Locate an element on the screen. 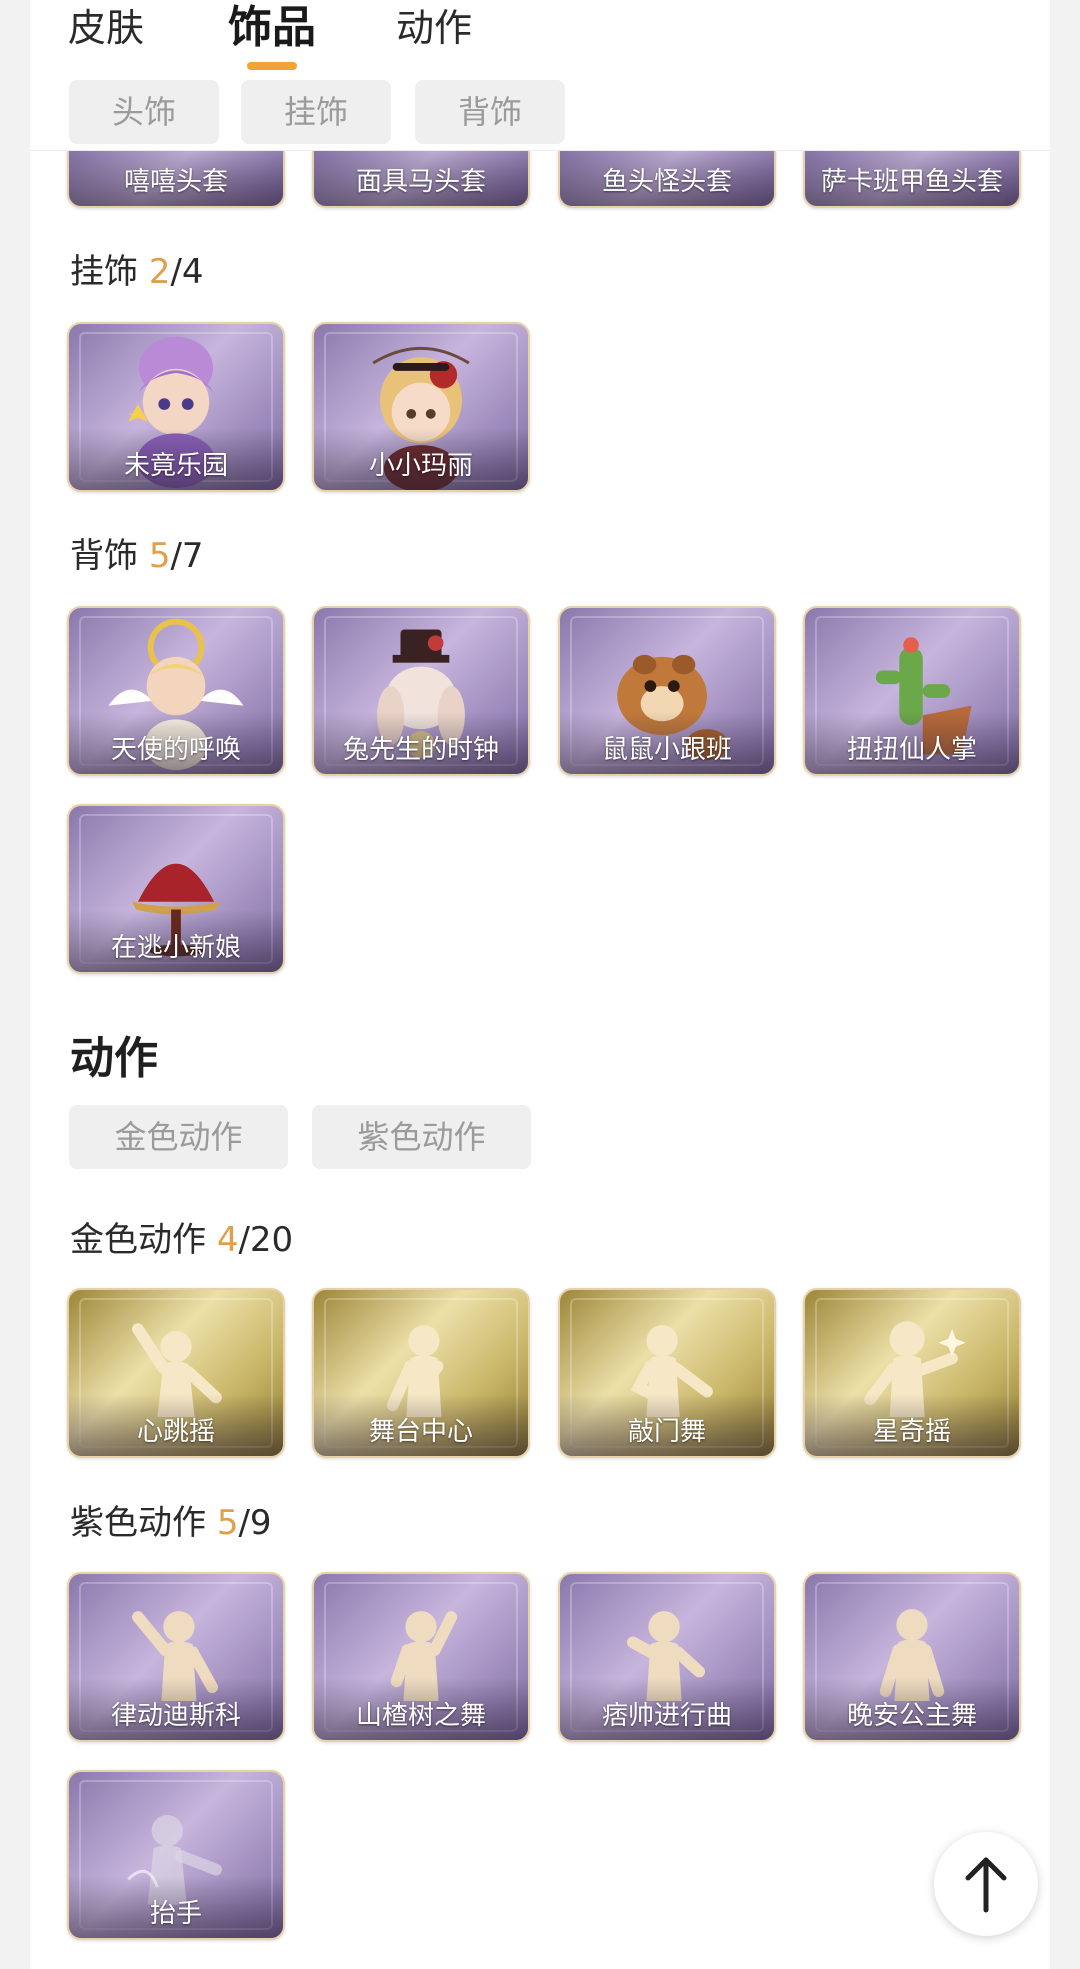 This screenshot has width=1080, height=1969. item-label: 扭扭仙人掌 is located at coordinates (911, 750).